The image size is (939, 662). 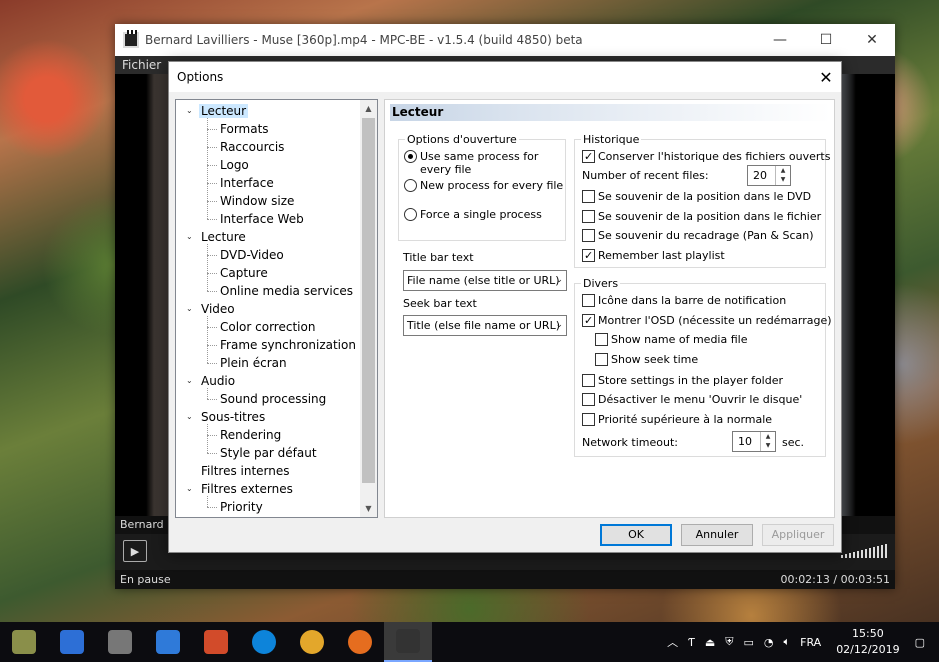 What do you see at coordinates (636, 535) in the screenshot?
I see `ok-button: OK` at bounding box center [636, 535].